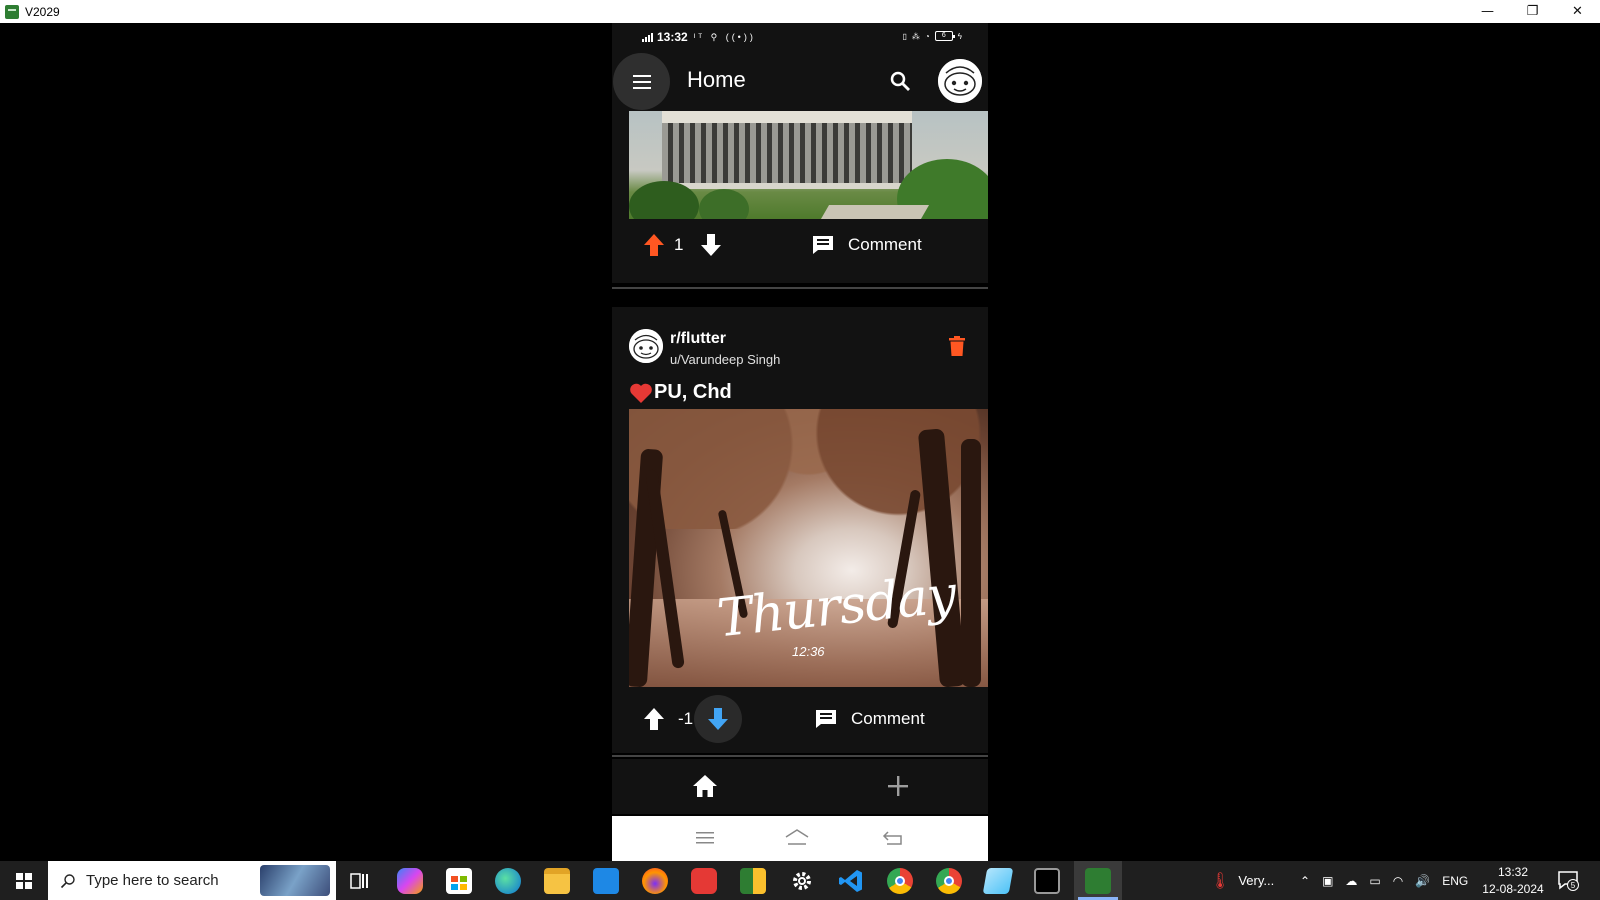 This screenshot has width=1600, height=900. What do you see at coordinates (915, 36) in the screenshot?
I see `network-icon: ⁂` at bounding box center [915, 36].